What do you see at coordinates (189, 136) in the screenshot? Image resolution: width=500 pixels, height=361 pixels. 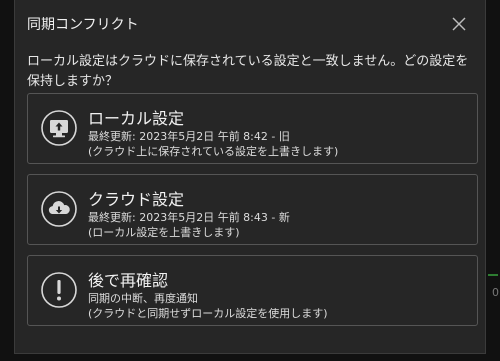 I see `option-last-modified: 最終更新: 2023年5月2日 午前 8:42 - 旧` at bounding box center [189, 136].